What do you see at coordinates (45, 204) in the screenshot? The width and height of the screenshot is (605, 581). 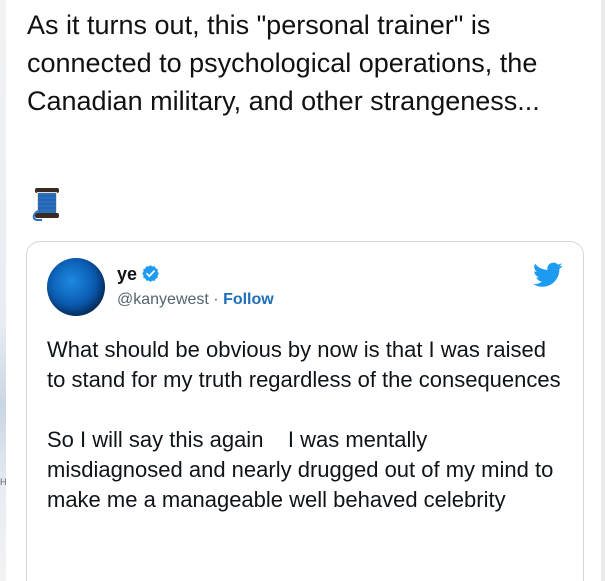 I see `spool-of-thread-icon` at bounding box center [45, 204].